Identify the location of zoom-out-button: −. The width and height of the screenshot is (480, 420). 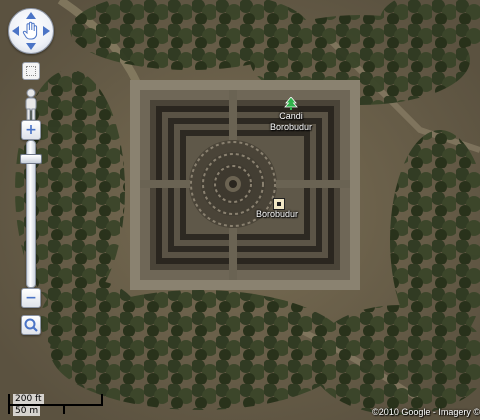
(31, 298).